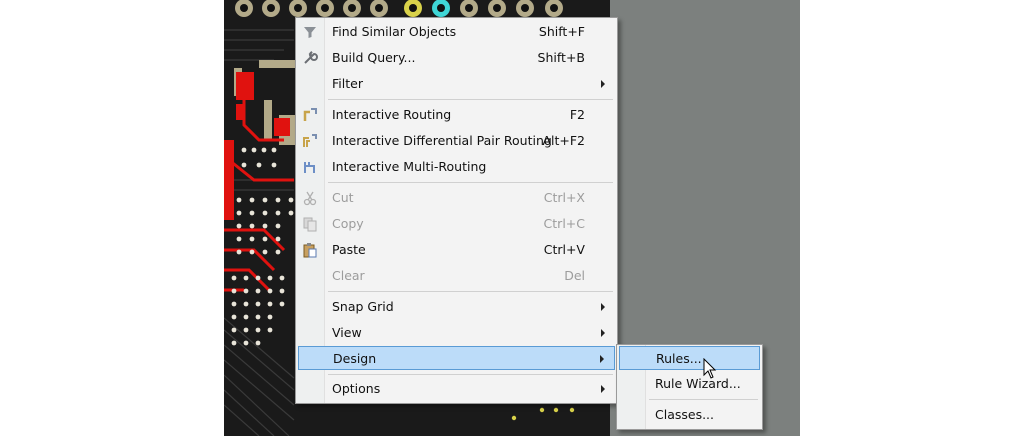 The width and height of the screenshot is (1024, 436). Describe the element at coordinates (564, 197) in the screenshot. I see `menu-item-shortcut: Ctrl+X` at that location.